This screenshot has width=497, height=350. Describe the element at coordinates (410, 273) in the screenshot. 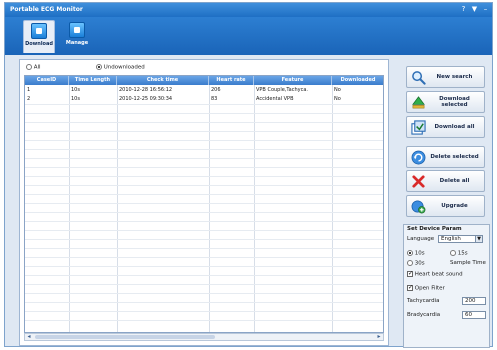

I see `heart-beat-sound-checkbox` at that location.